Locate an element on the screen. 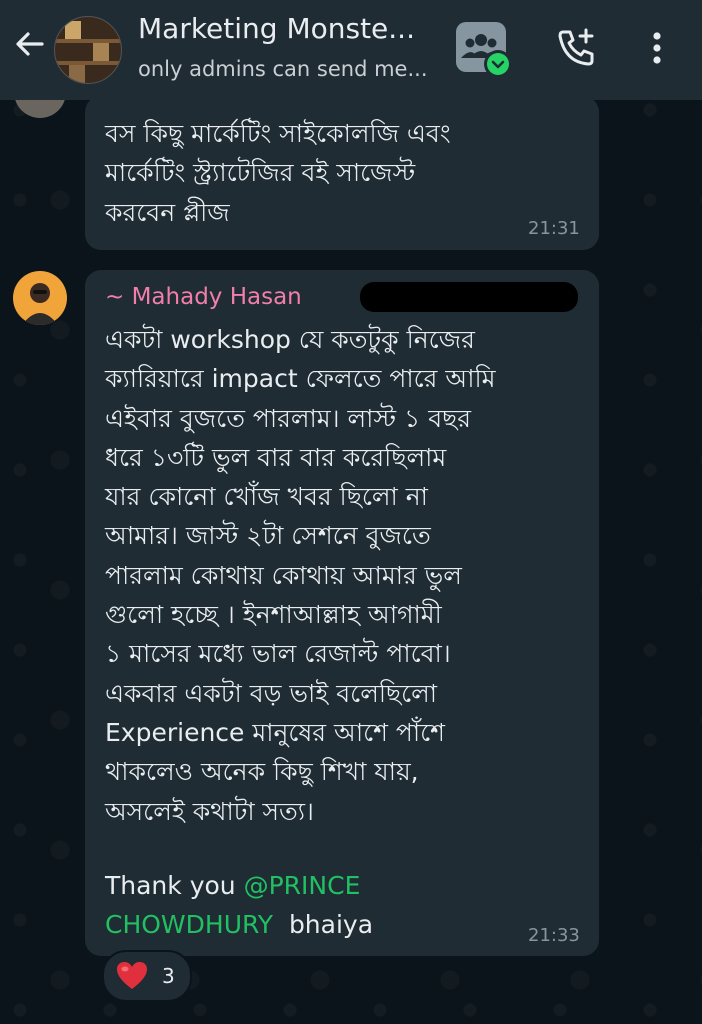  mention-link: CHOWDHURY is located at coordinates (189, 924).